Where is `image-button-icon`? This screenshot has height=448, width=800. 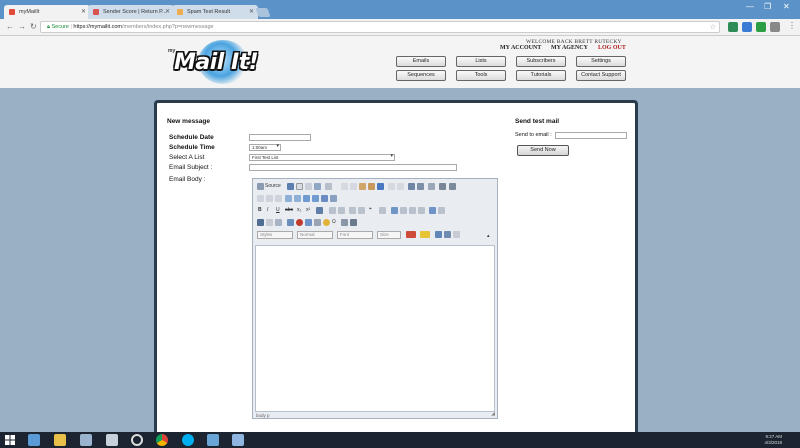
image-button-icon is located at coordinates (324, 198).